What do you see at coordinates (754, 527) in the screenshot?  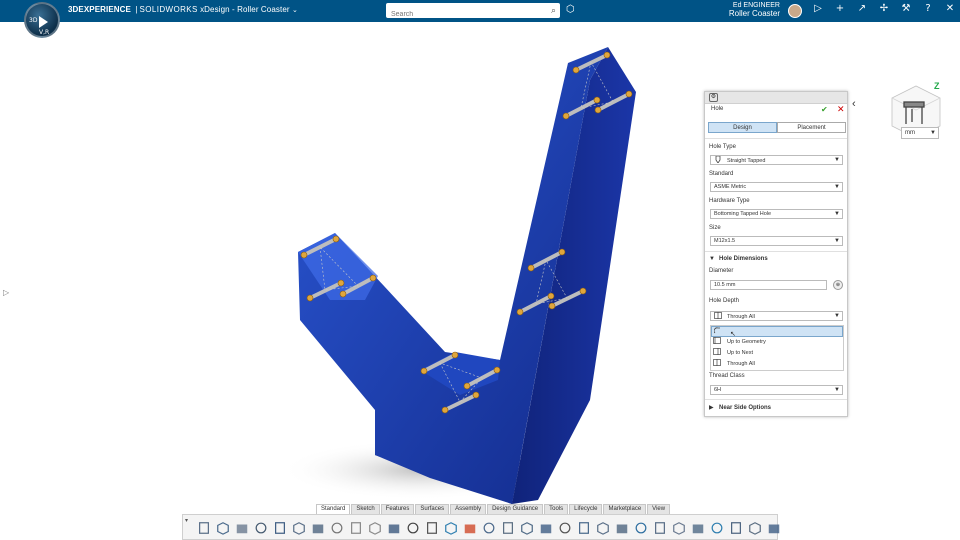 I see `layers-icon` at bounding box center [754, 527].